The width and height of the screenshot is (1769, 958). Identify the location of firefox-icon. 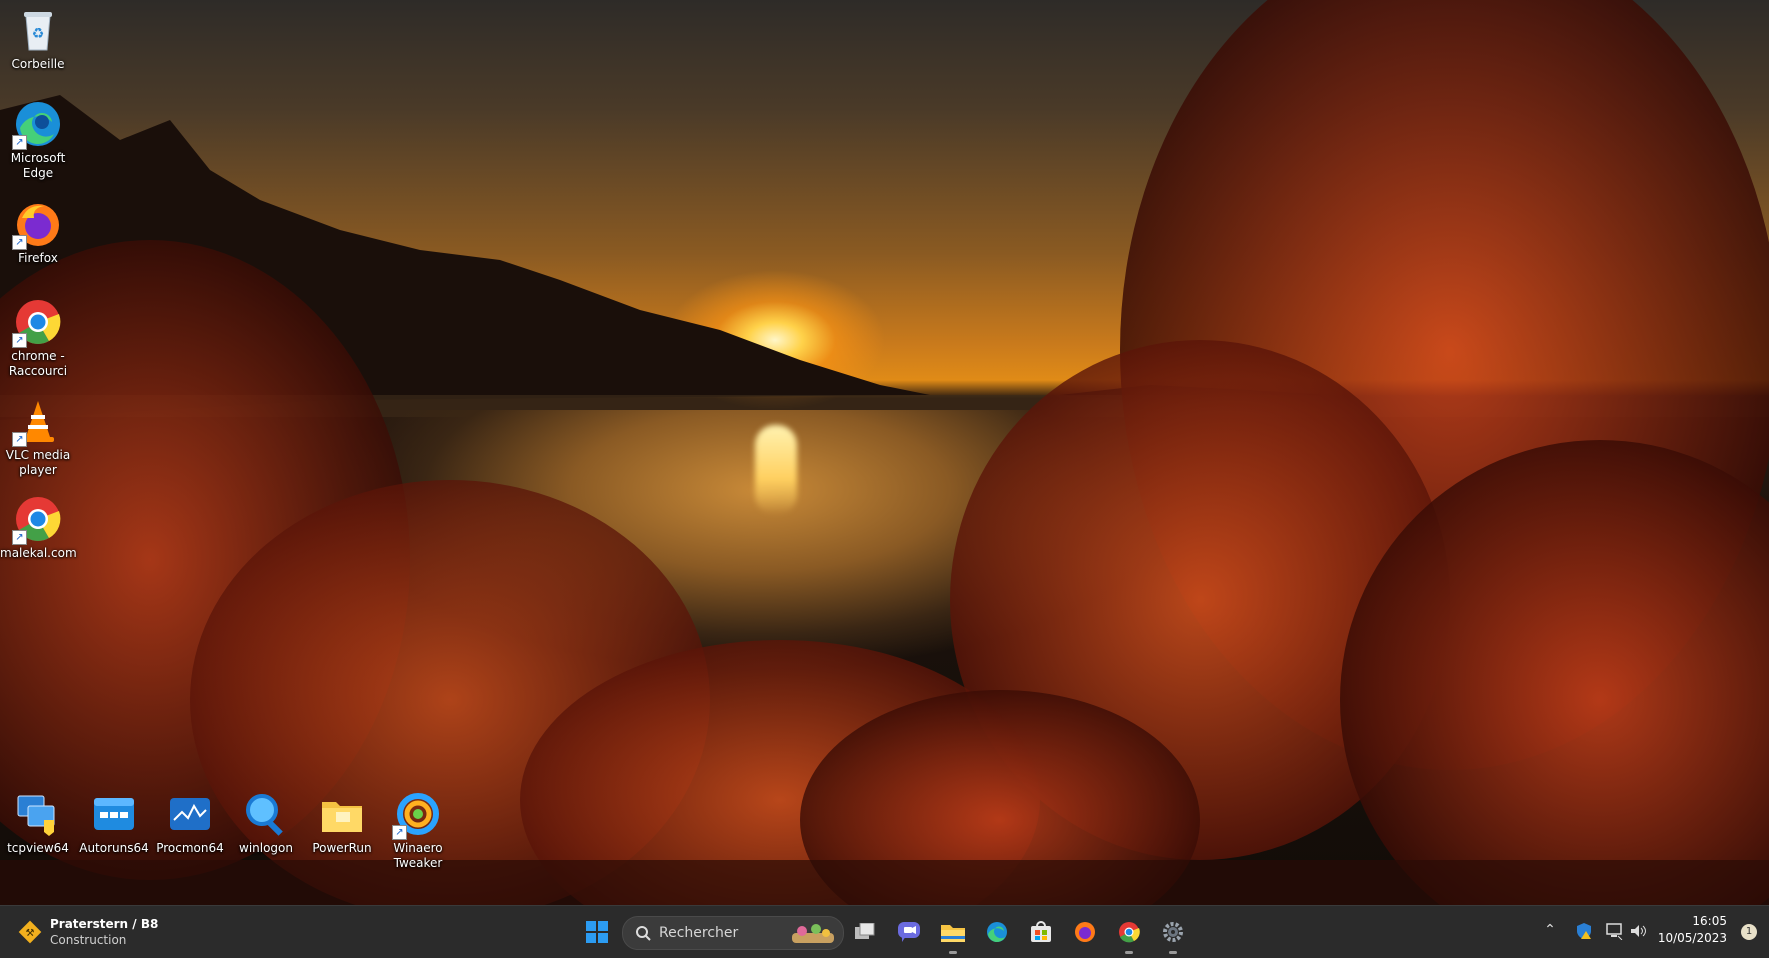
(1085, 932).